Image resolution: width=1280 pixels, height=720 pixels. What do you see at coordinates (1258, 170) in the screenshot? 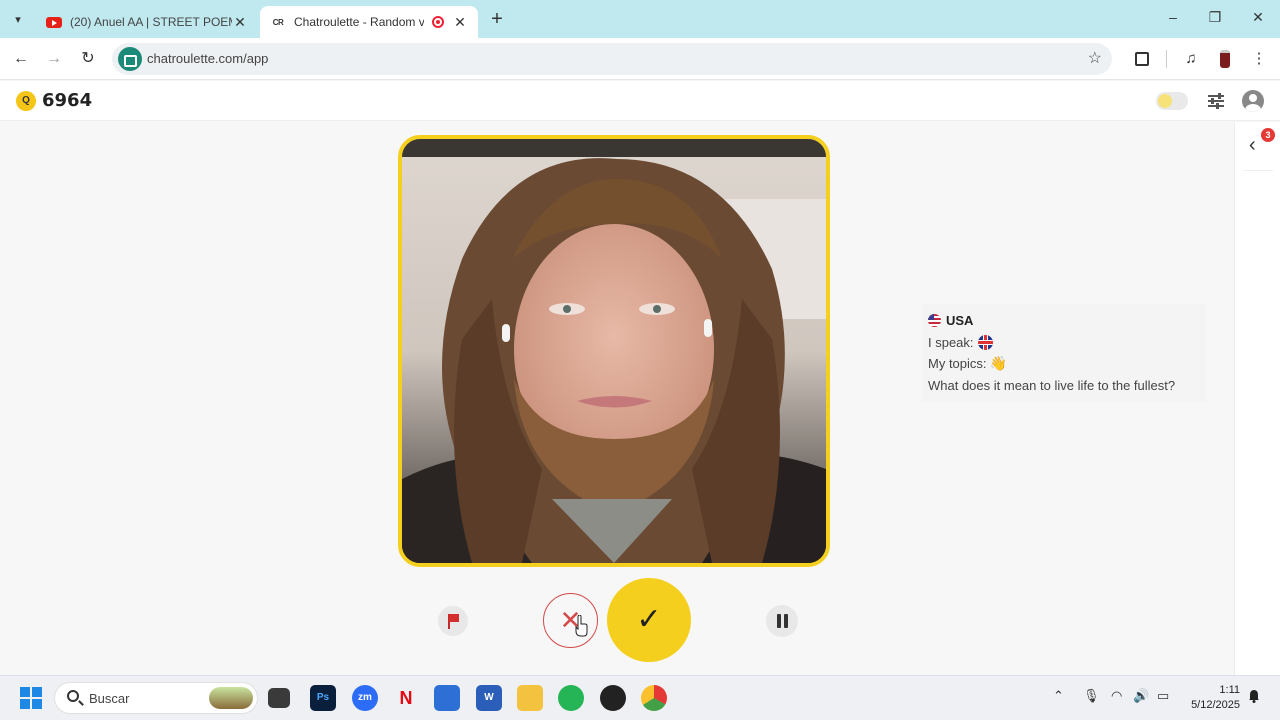
I see `panel-divider` at bounding box center [1258, 170].